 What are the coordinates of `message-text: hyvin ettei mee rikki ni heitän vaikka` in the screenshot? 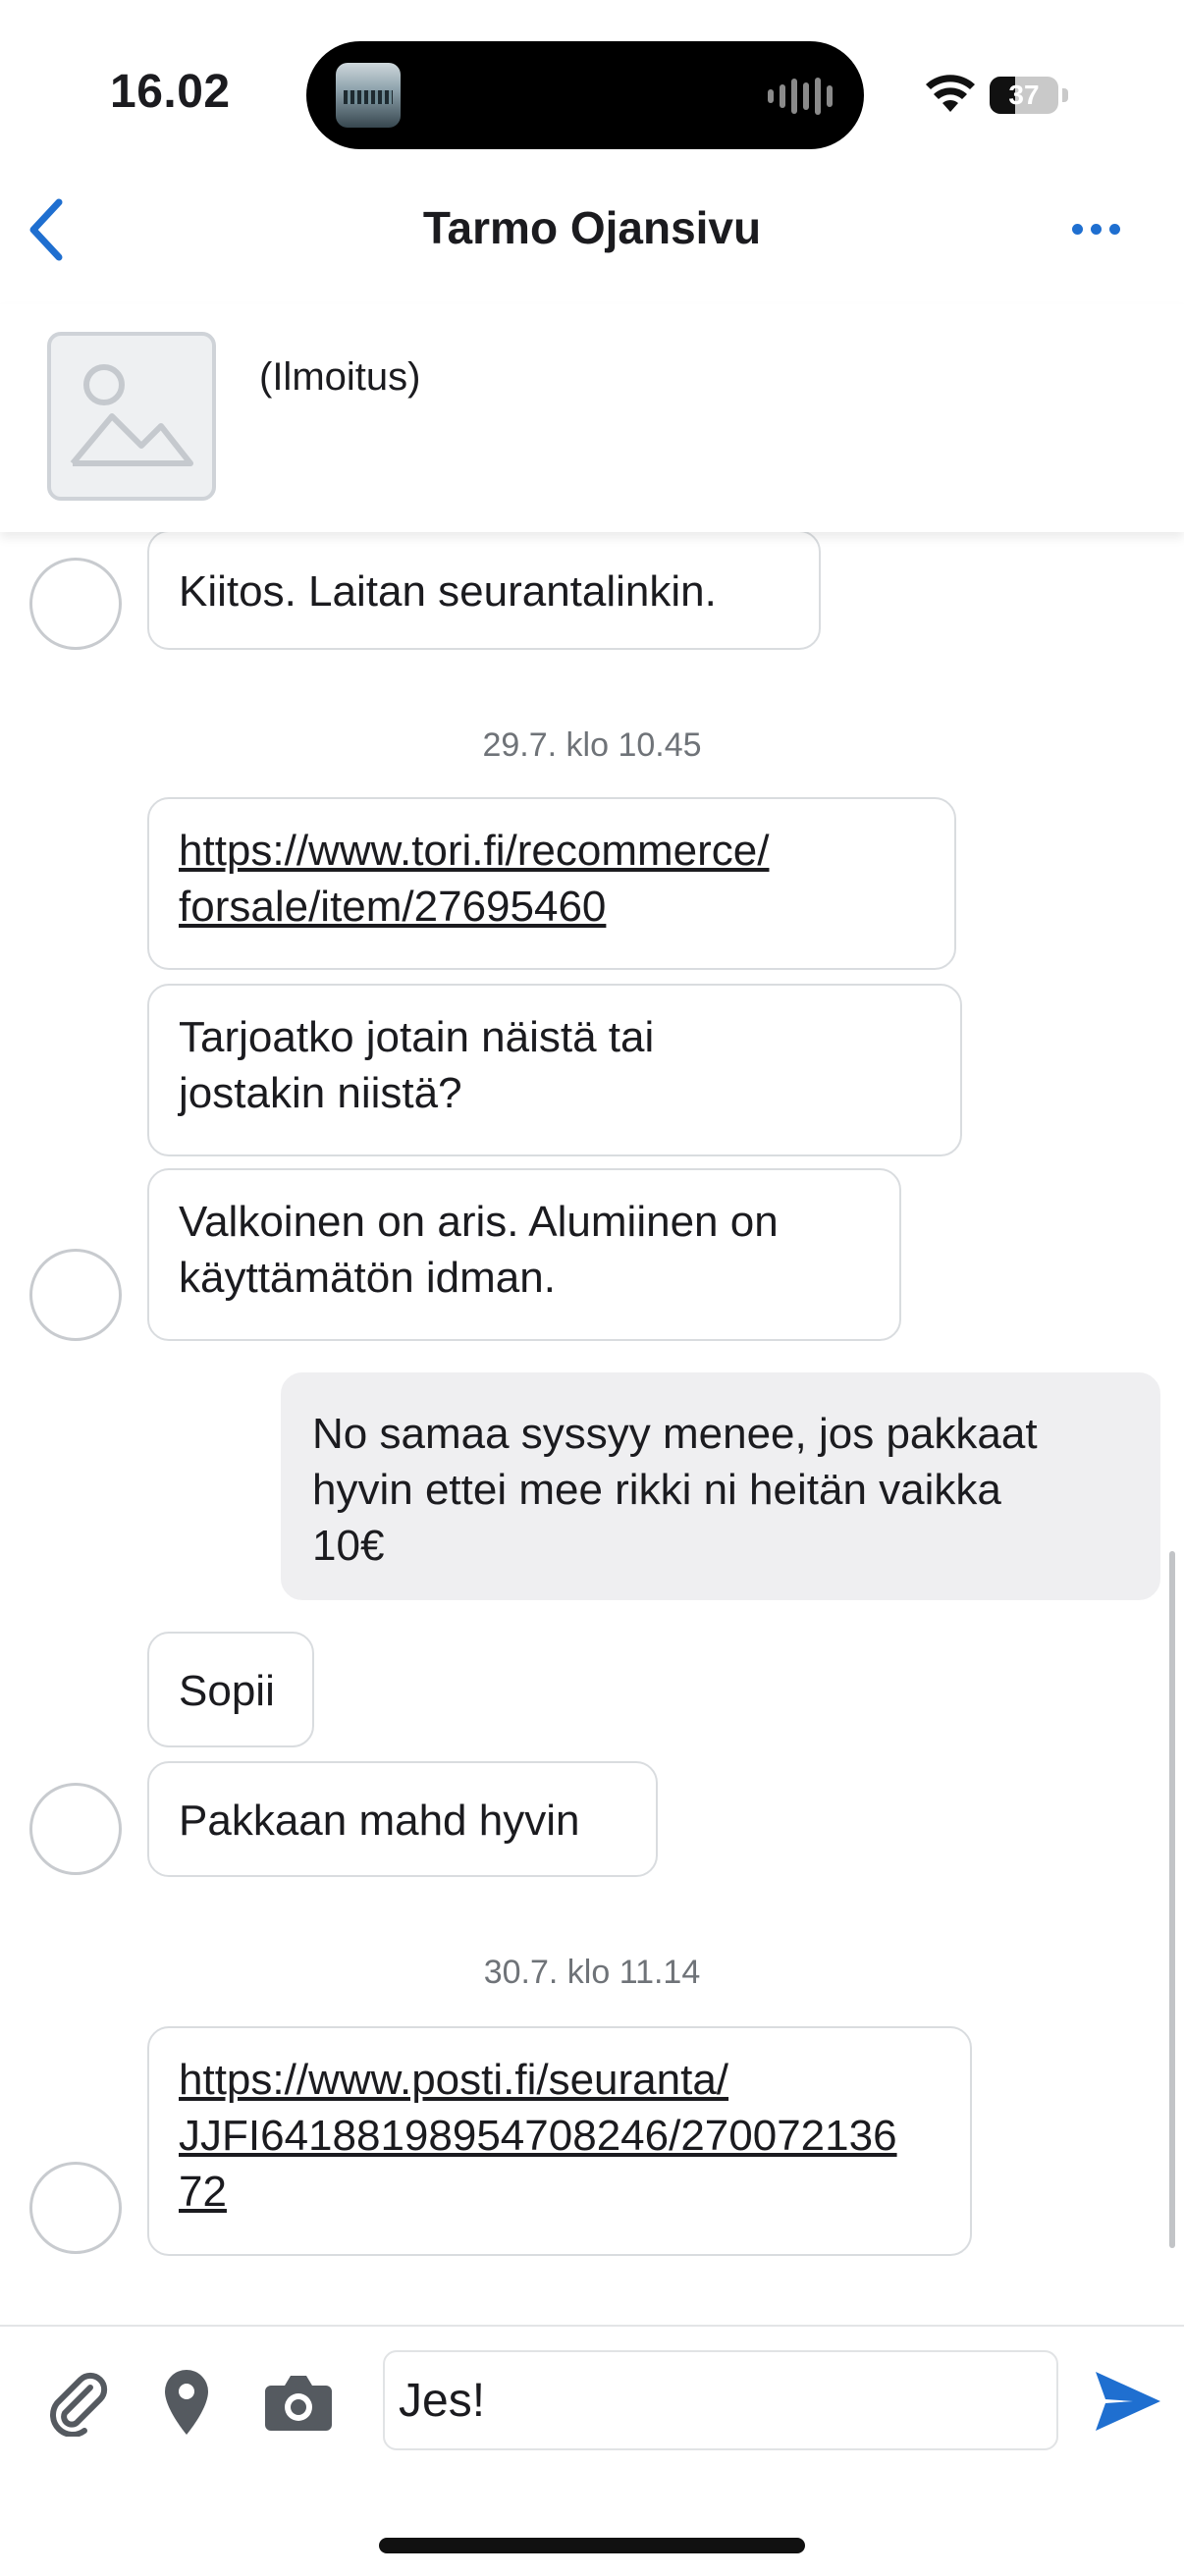 It's located at (656, 1490).